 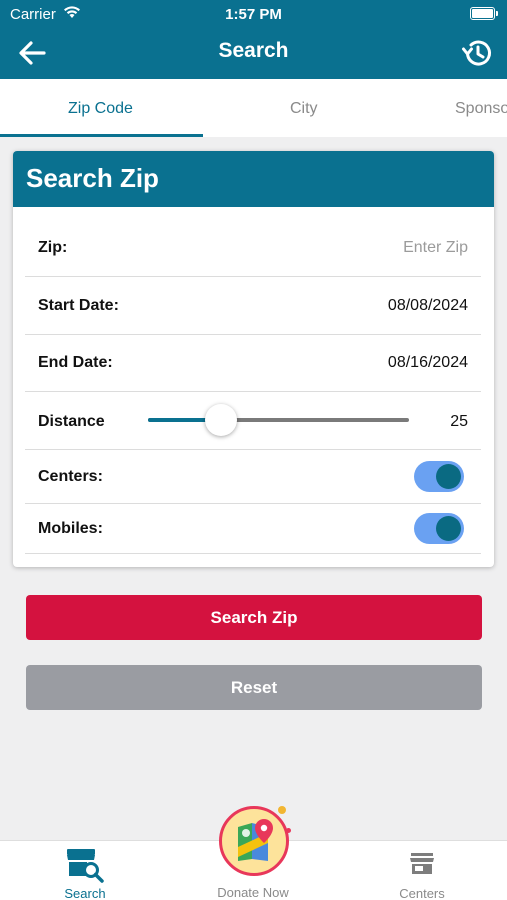 I want to click on donate-now-button, so click(x=254, y=841).